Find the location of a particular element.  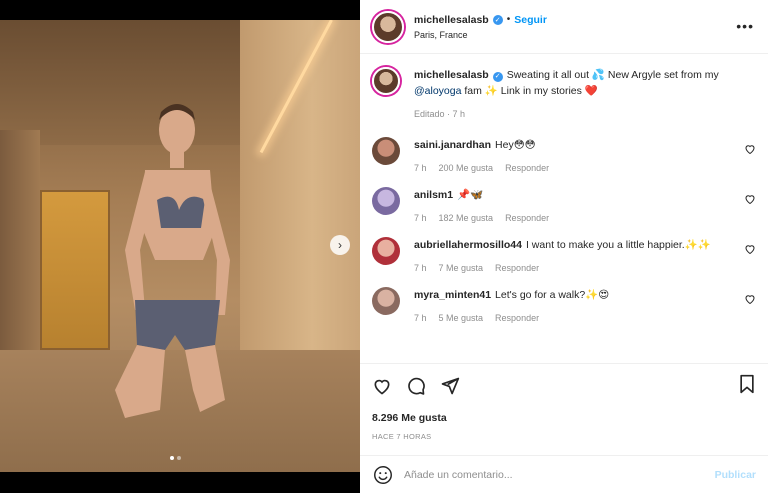

commenter-username: saini.janardhan is located at coordinates (452, 145).